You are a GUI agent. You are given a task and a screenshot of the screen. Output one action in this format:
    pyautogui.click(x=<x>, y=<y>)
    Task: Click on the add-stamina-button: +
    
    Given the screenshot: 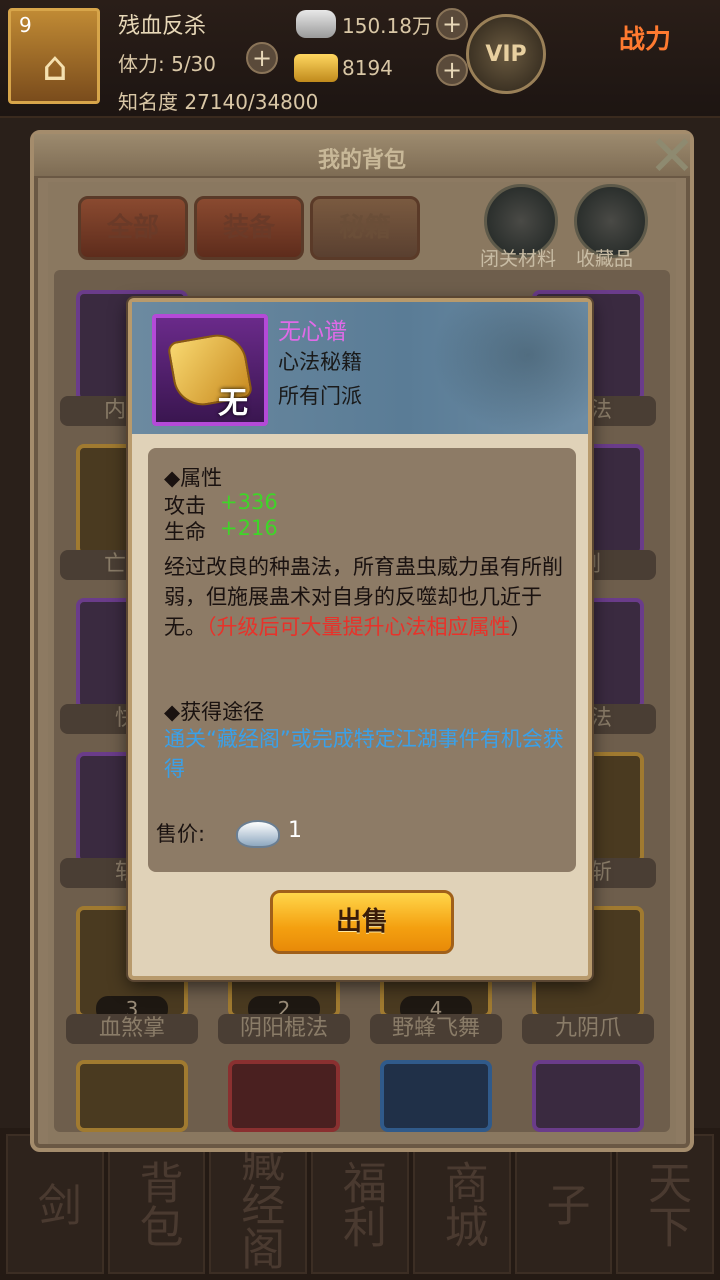 What is the action you would take?
    pyautogui.click(x=262, y=58)
    